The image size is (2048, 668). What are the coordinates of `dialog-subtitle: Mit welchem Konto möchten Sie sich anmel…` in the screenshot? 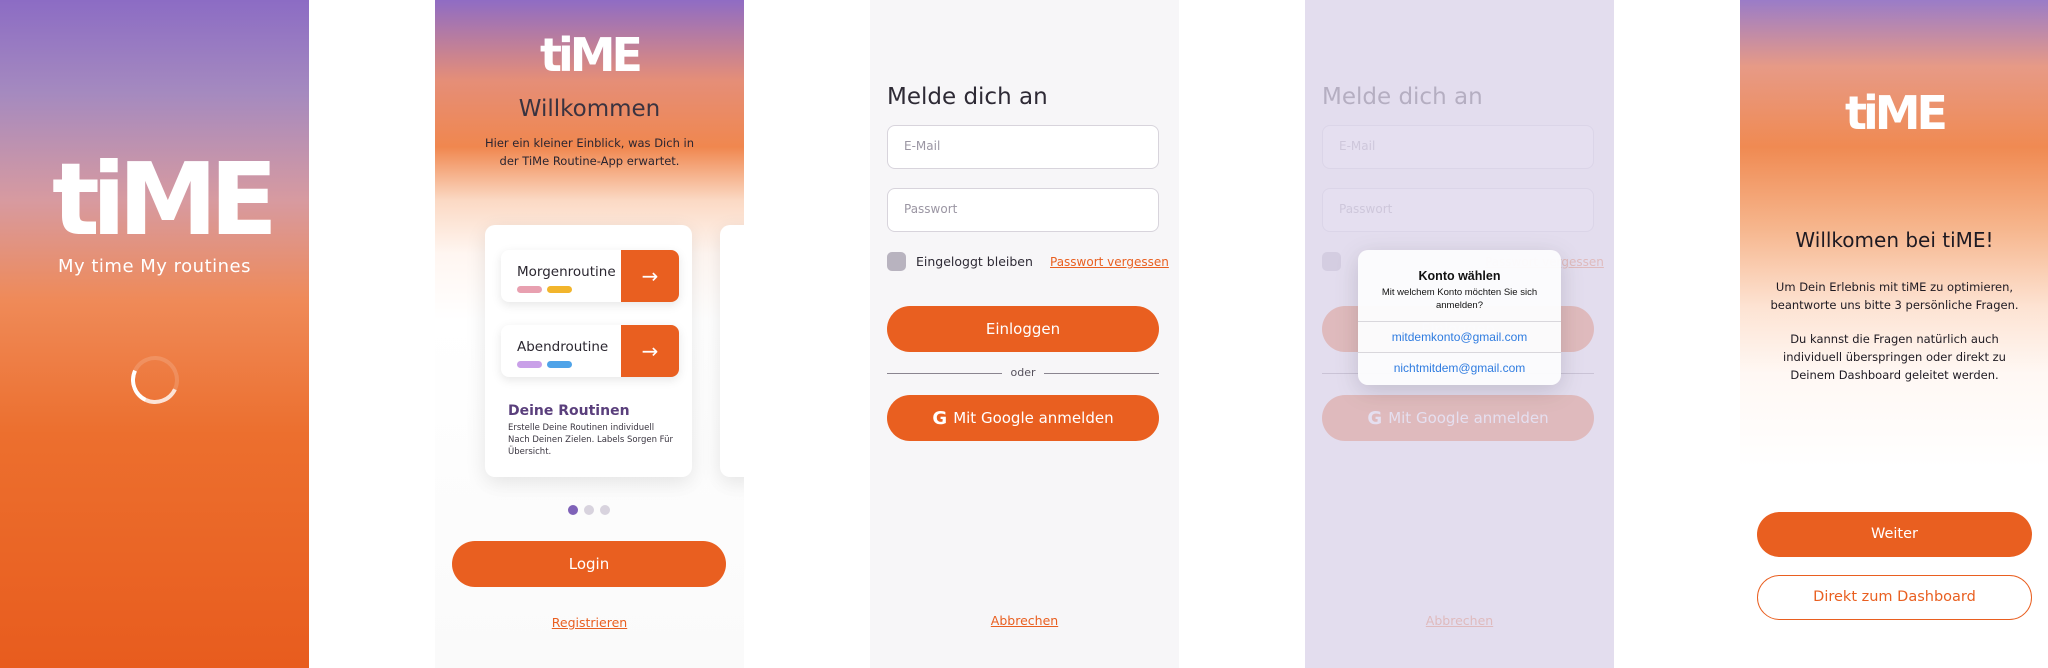 It's located at (1459, 299).